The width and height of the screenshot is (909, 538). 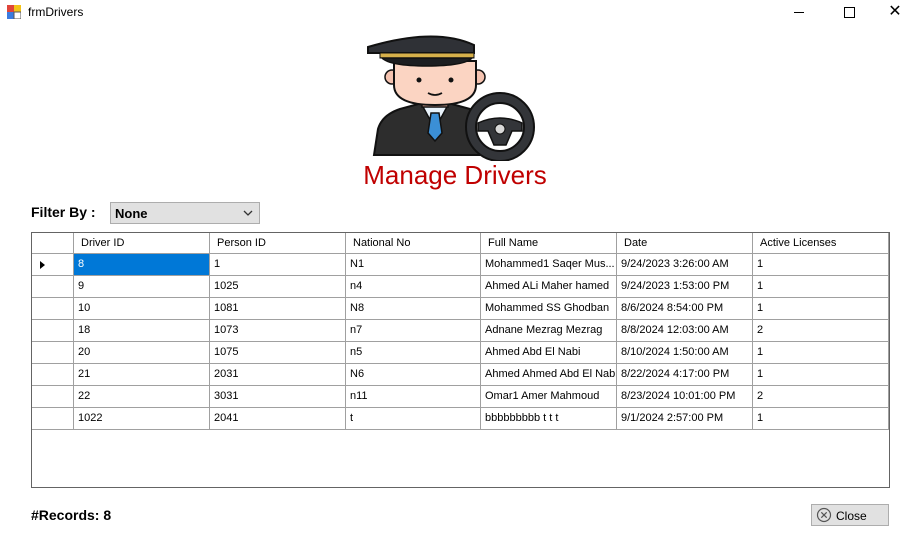 What do you see at coordinates (14, 12) in the screenshot?
I see `app-icon` at bounding box center [14, 12].